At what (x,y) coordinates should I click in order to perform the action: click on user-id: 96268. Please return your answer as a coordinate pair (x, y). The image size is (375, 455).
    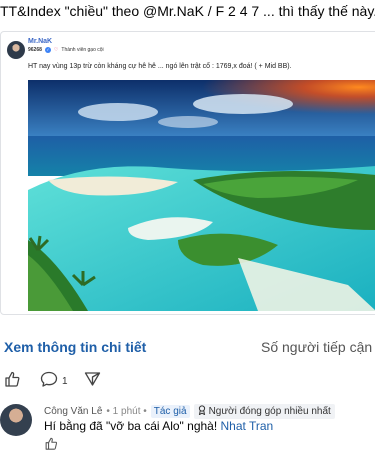
    Looking at the image, I should click on (35, 50).